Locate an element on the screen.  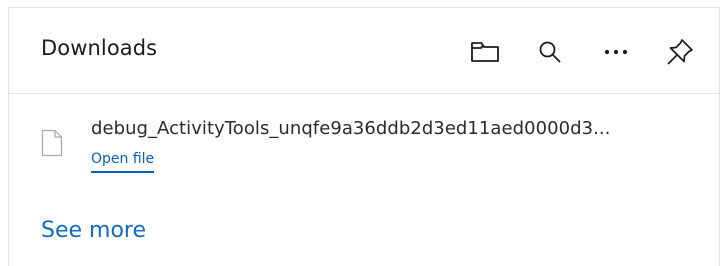
open-downloads-folder-button is located at coordinates (485, 52).